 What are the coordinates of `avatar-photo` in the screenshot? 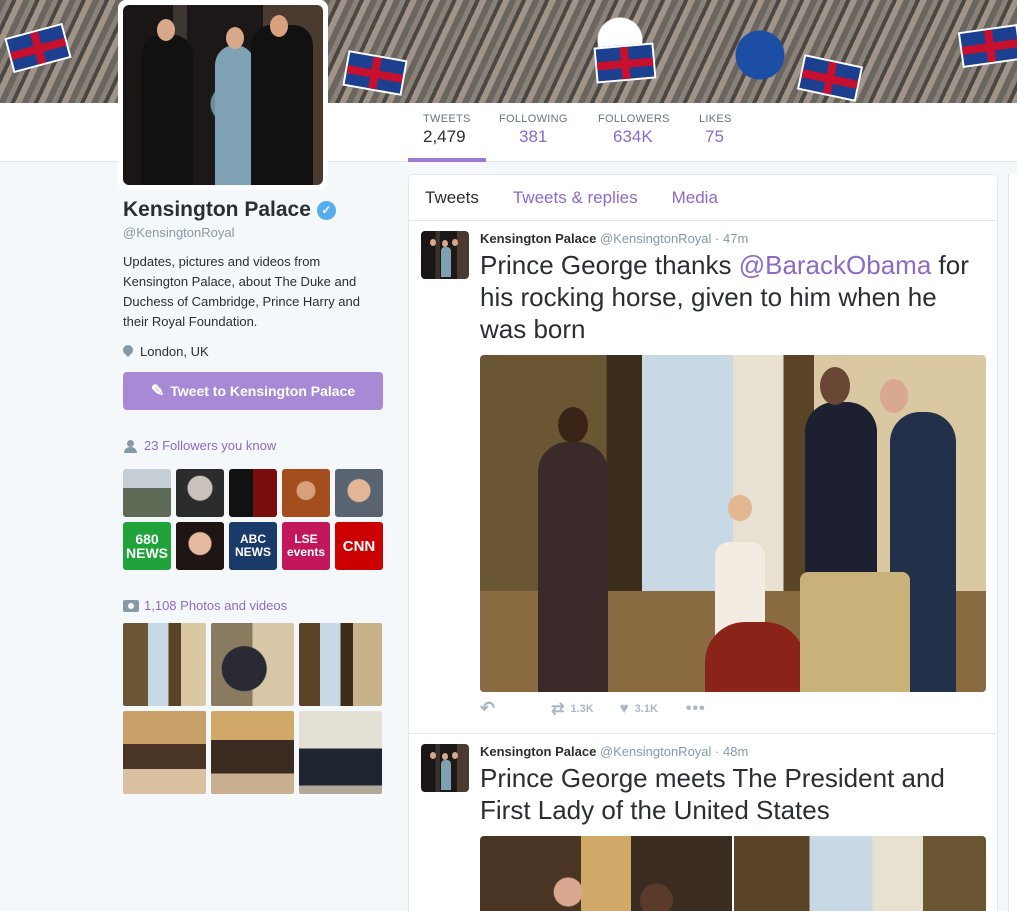 It's located at (223, 95).